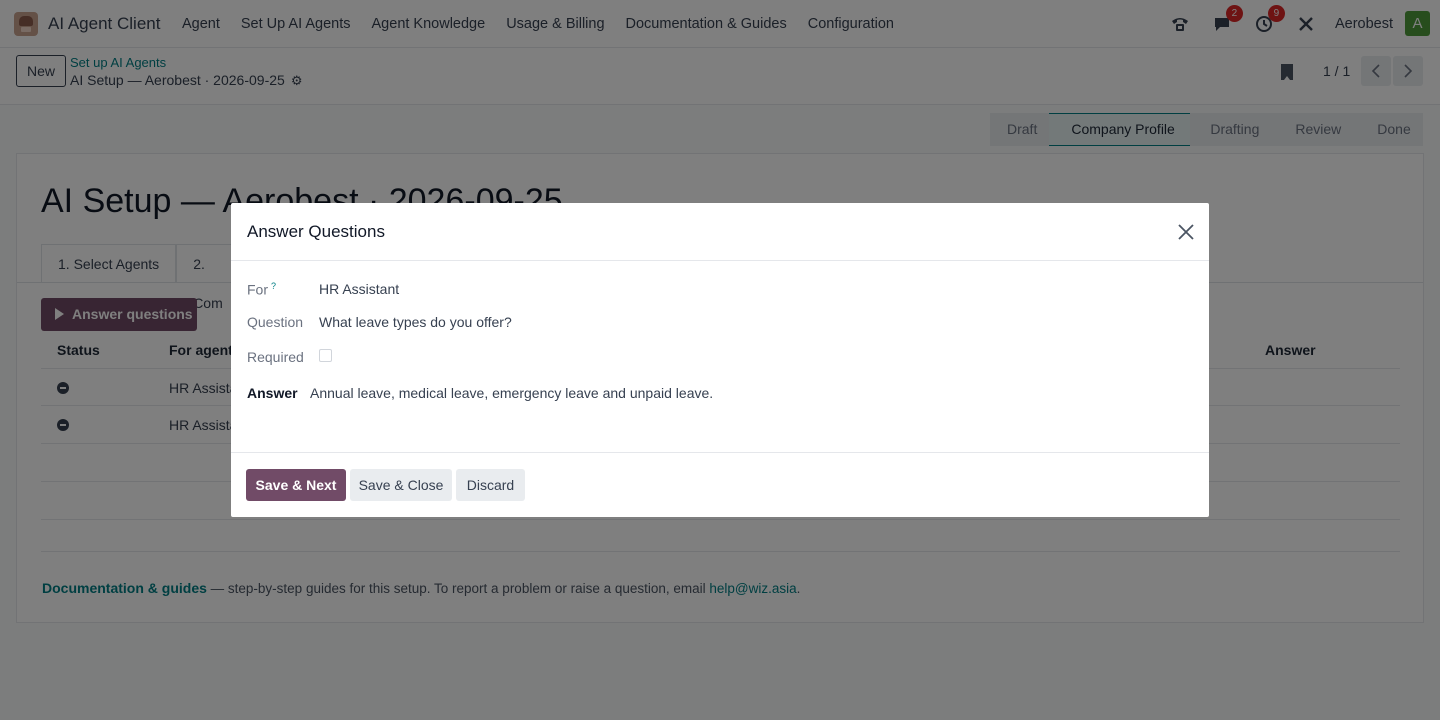 The width and height of the screenshot is (1440, 720). What do you see at coordinates (257, 289) in the screenshot?
I see `for-label-text: For` at bounding box center [257, 289].